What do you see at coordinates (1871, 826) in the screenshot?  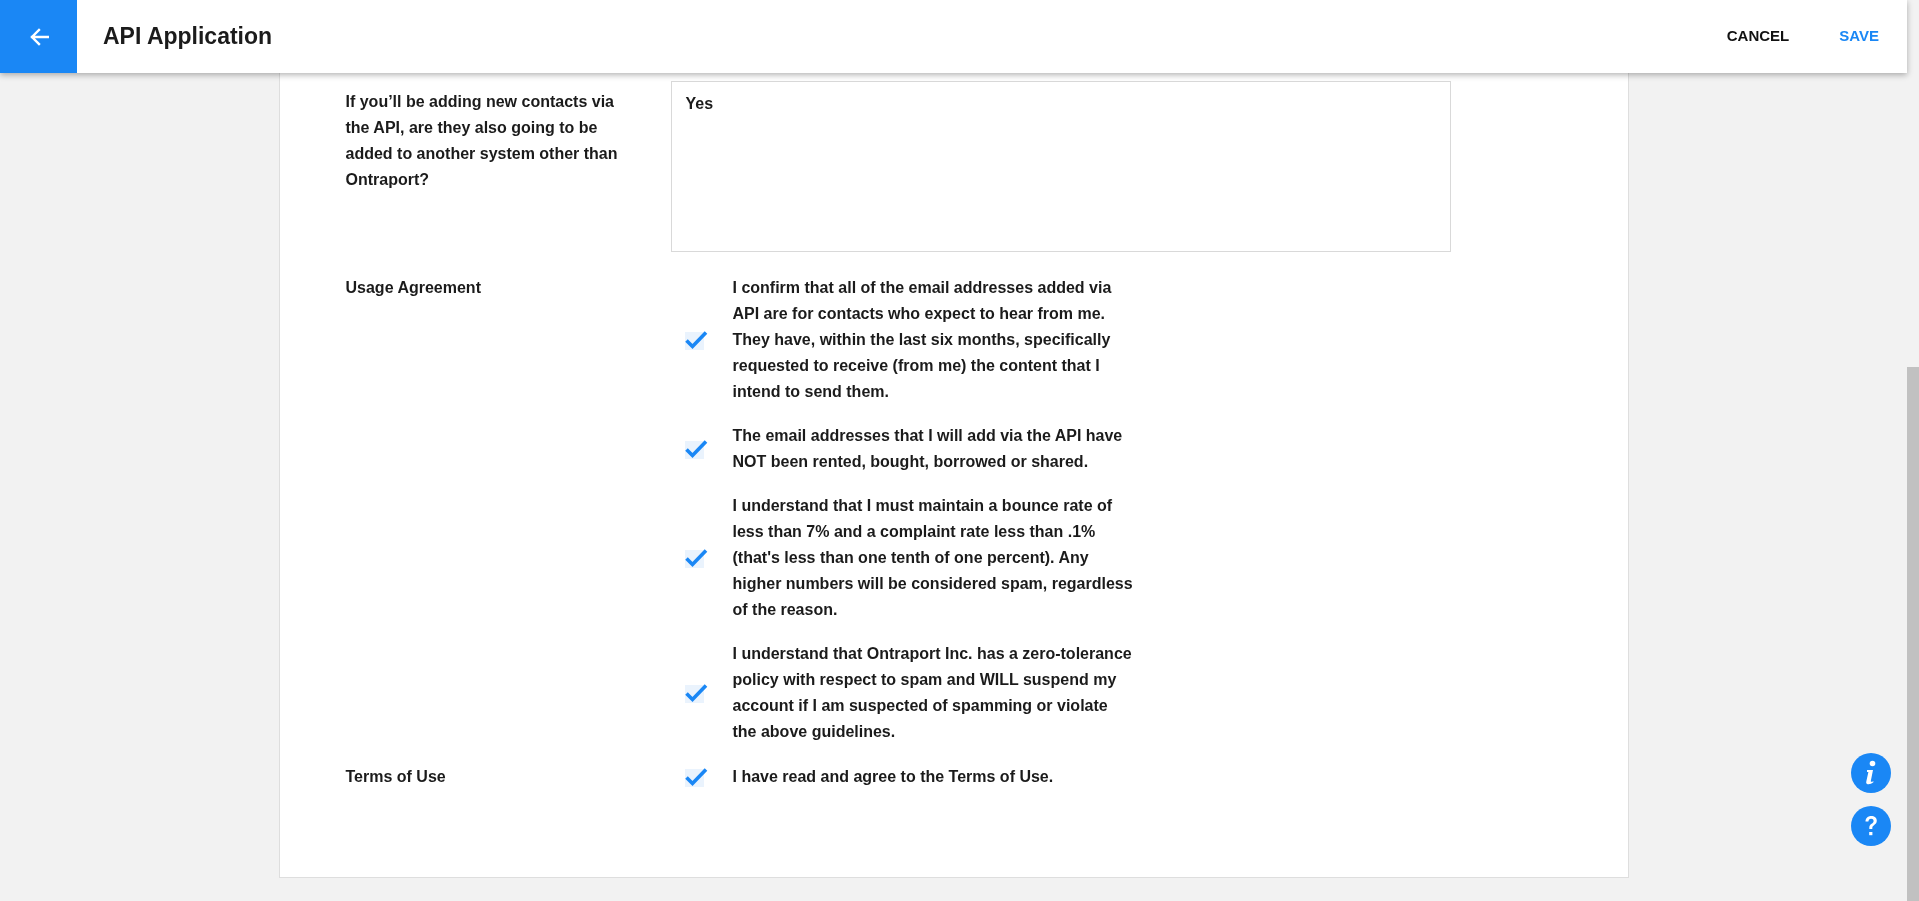 I see `help-icon` at bounding box center [1871, 826].